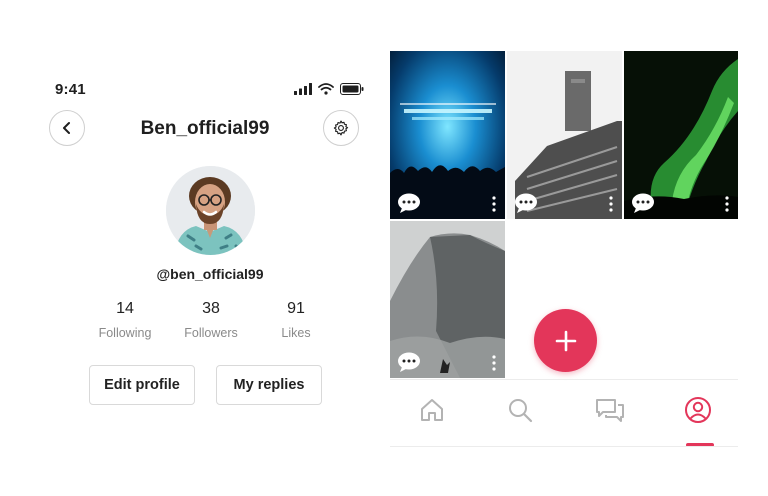  Describe the element at coordinates (210, 210) in the screenshot. I see `avatar` at that location.